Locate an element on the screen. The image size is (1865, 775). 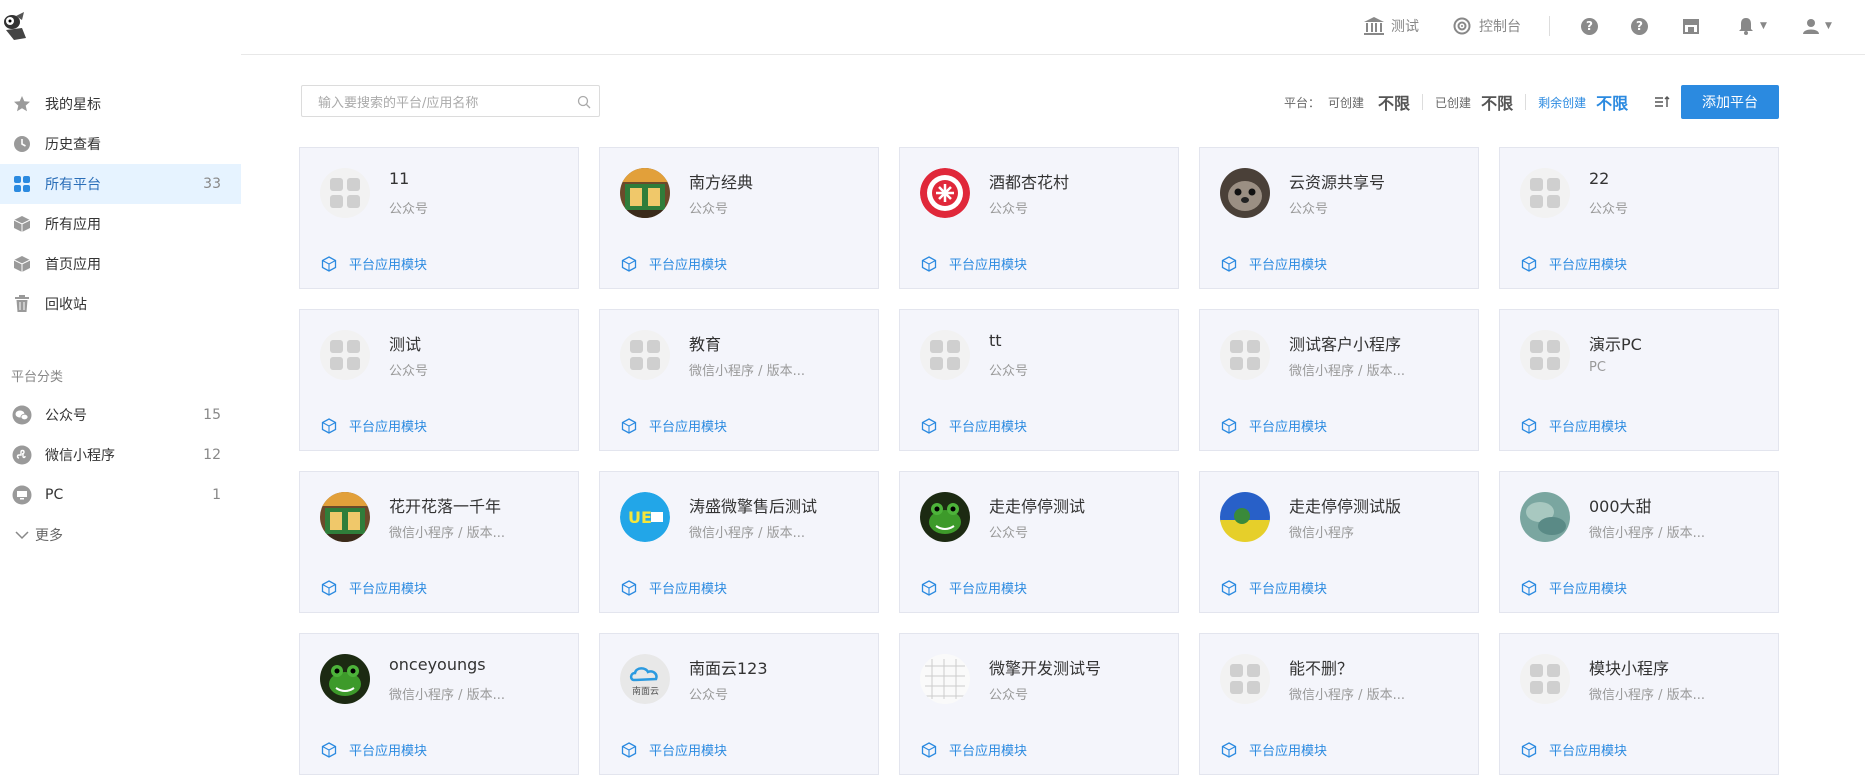
platform-card: 000大甜 微信小程序 / 版本... 平台应用模块 is located at coordinates (1639, 542).